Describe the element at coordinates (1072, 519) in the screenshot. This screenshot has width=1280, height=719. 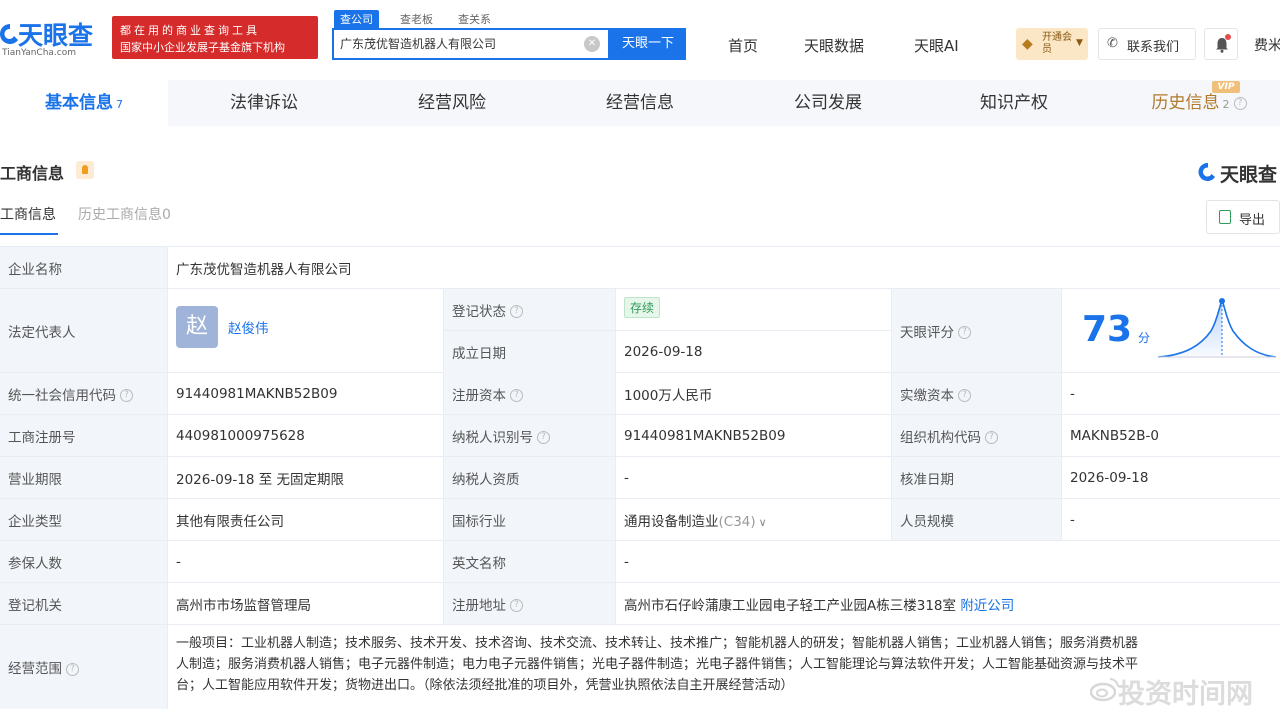
I see `value-staff-size: -` at that location.